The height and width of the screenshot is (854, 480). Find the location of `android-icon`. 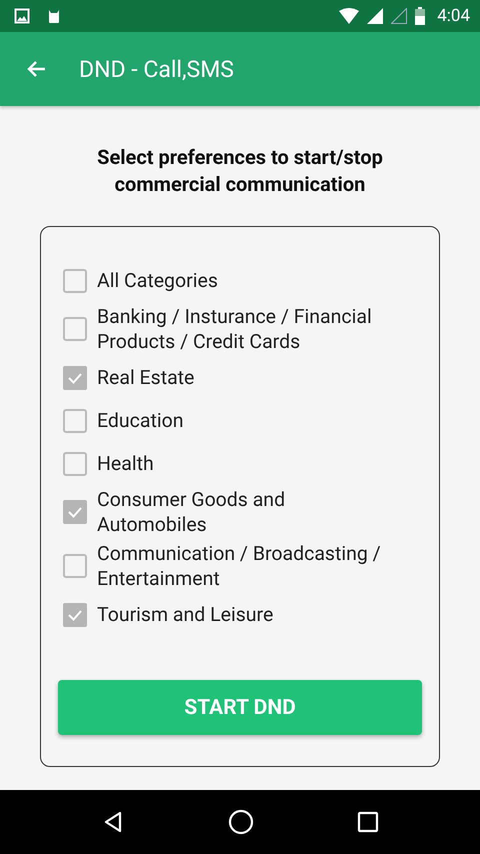

android-icon is located at coordinates (54, 16).